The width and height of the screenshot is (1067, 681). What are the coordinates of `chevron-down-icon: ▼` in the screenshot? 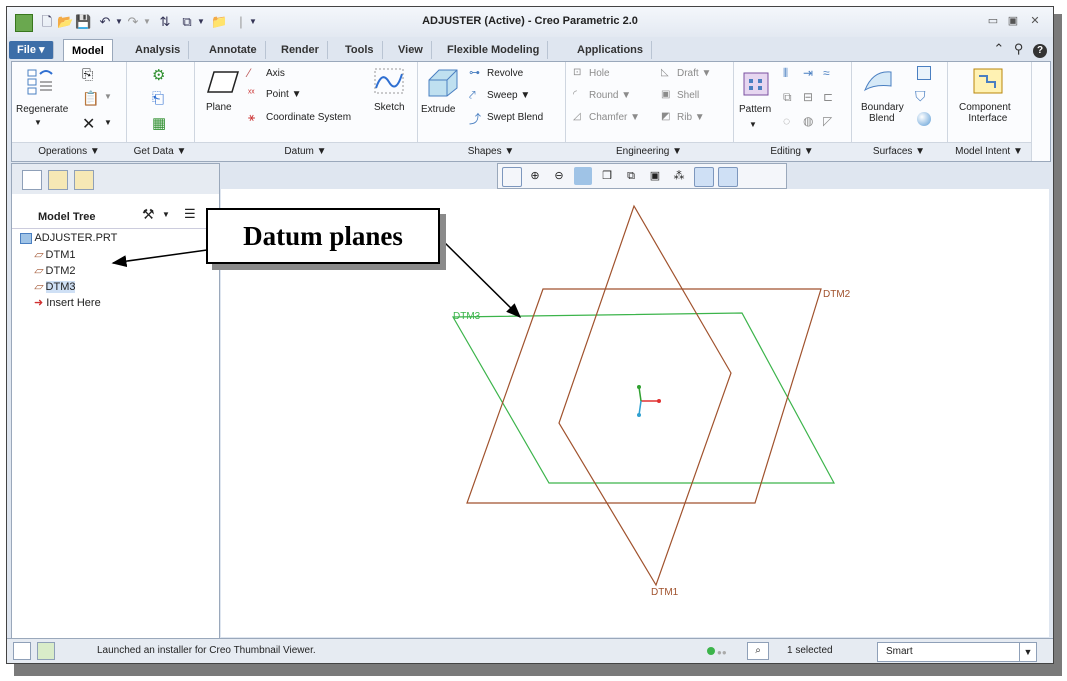 It's located at (1027, 652).